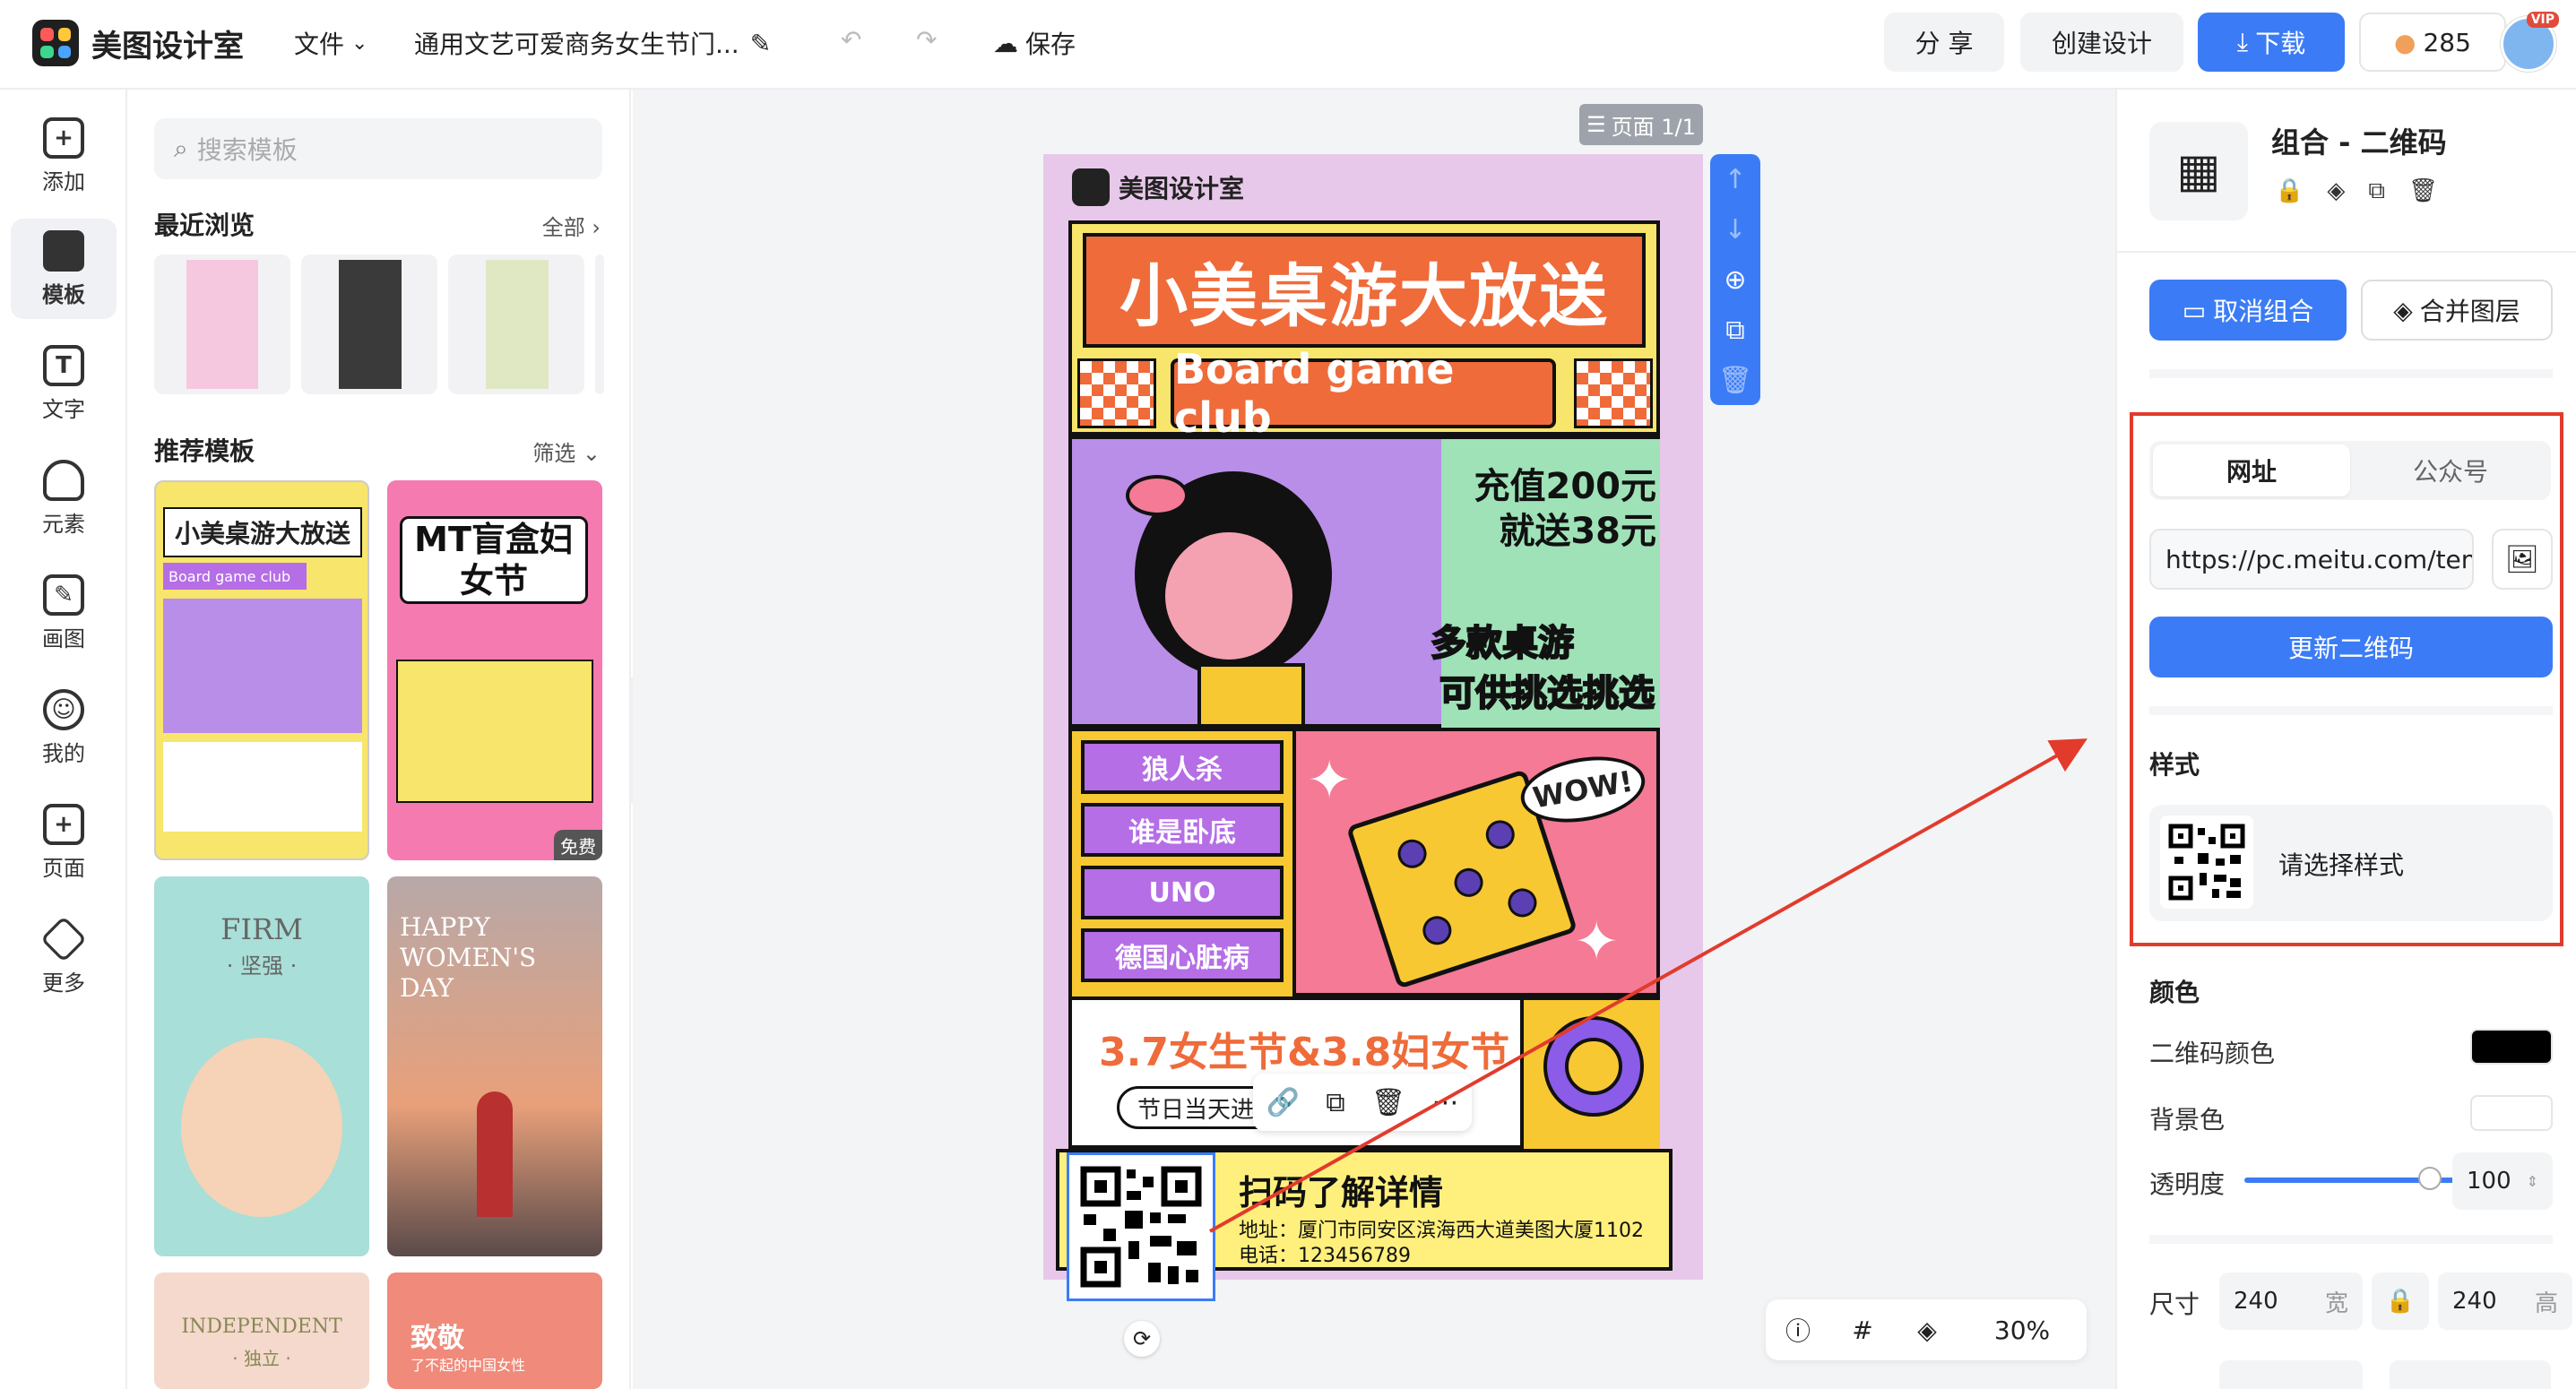 The width and height of the screenshot is (2576, 1389). I want to click on promo-text: 充值200元 就送38元, so click(1561, 509).